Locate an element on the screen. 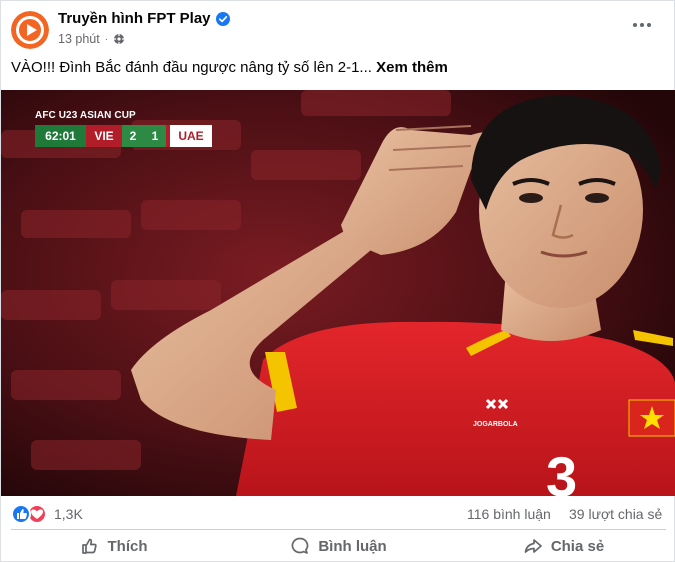 Image resolution: width=675 pixels, height=562 pixels. post-meta: 13 phút · is located at coordinates (91, 39).